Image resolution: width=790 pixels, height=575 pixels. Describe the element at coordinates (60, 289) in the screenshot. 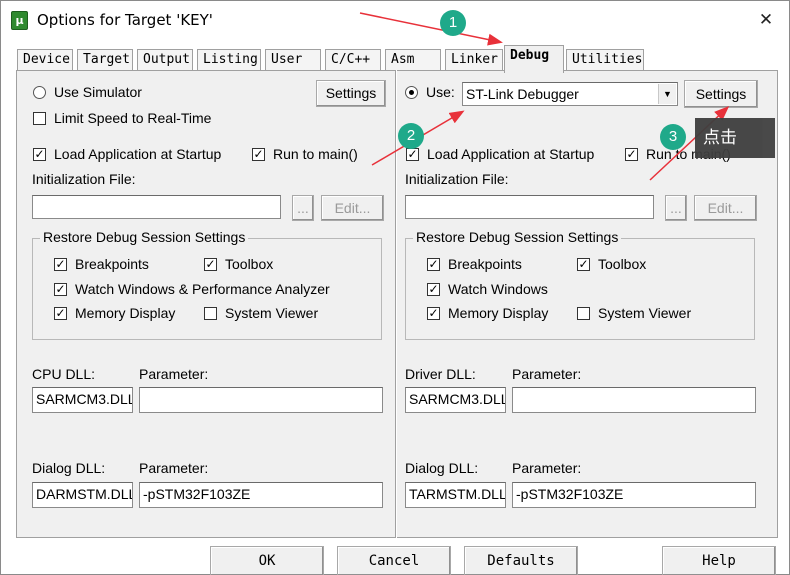

I see `left-watch-checkbox: ✓` at that location.